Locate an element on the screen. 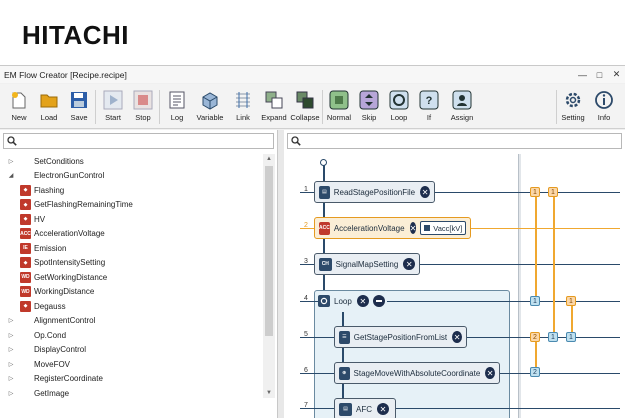 This screenshot has height=418, width=625. log-button: Log is located at coordinates (177, 107).